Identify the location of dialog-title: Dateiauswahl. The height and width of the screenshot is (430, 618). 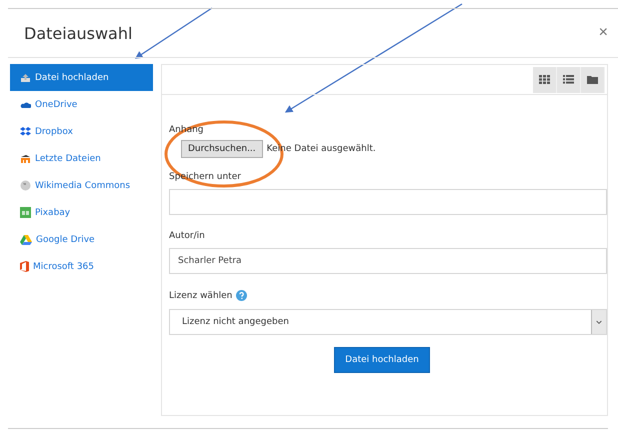
(78, 33).